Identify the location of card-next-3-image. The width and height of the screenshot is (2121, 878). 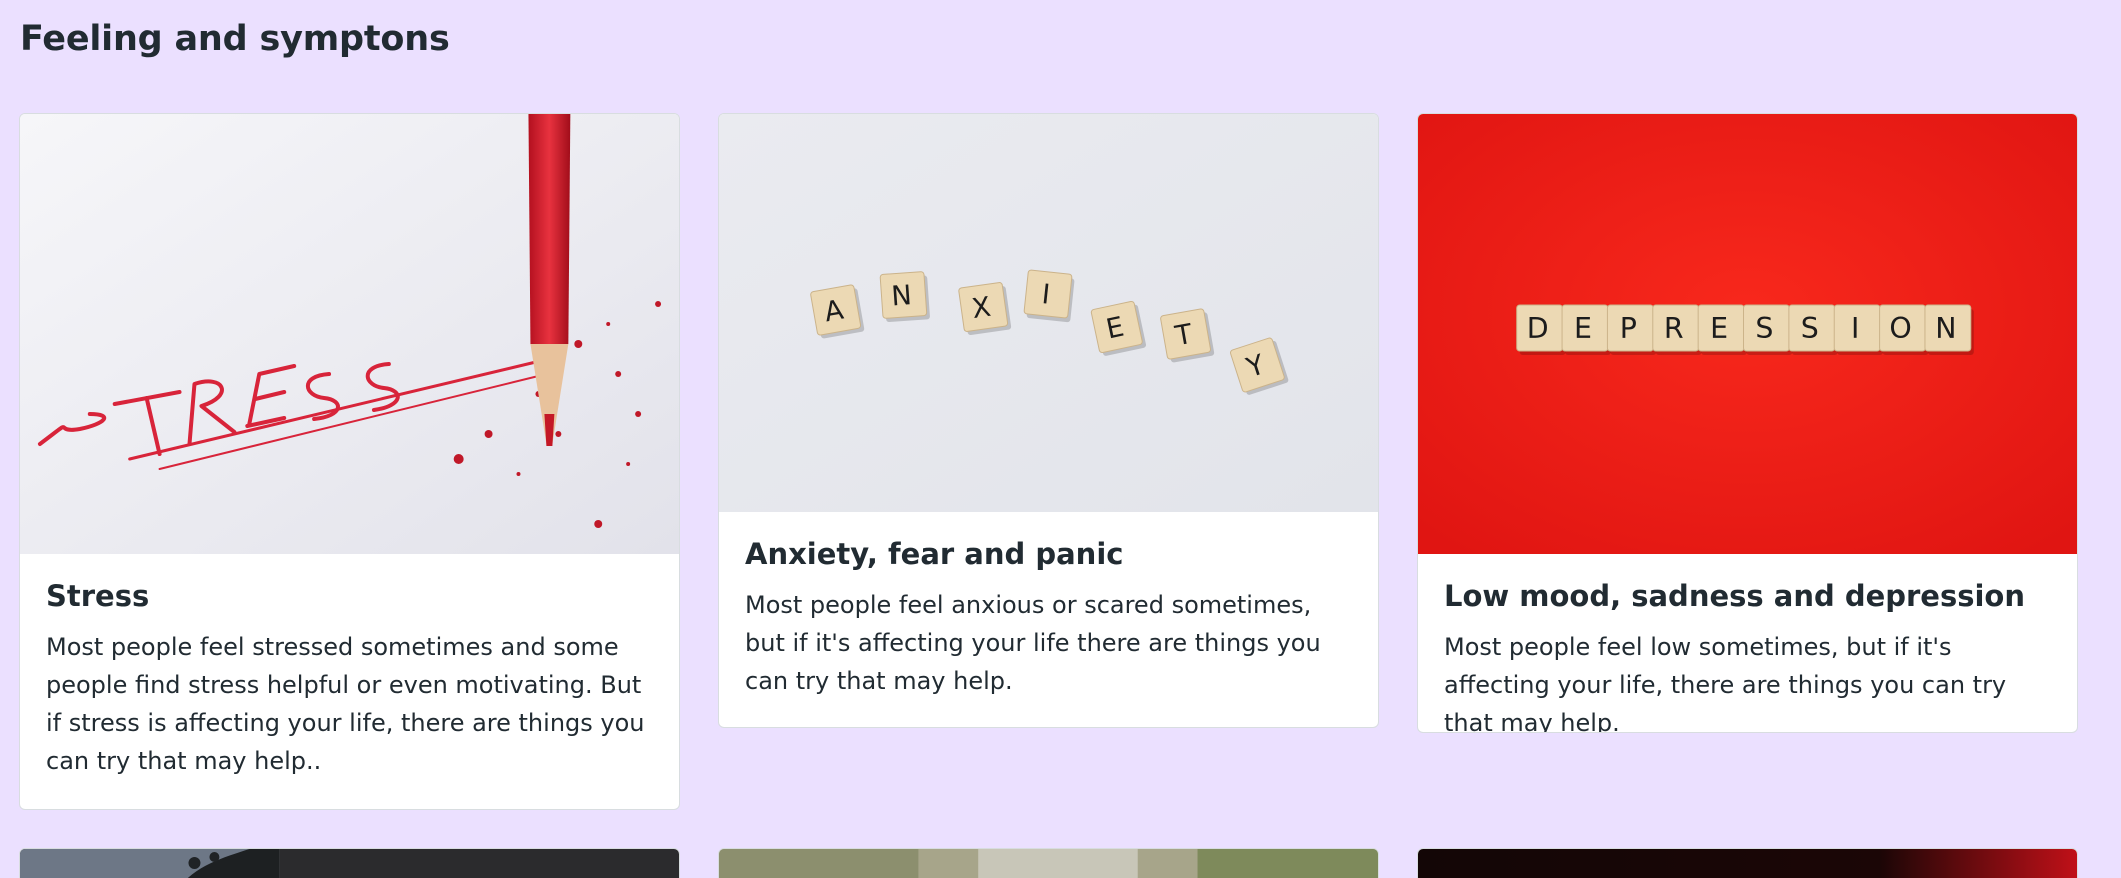
(1747, 863).